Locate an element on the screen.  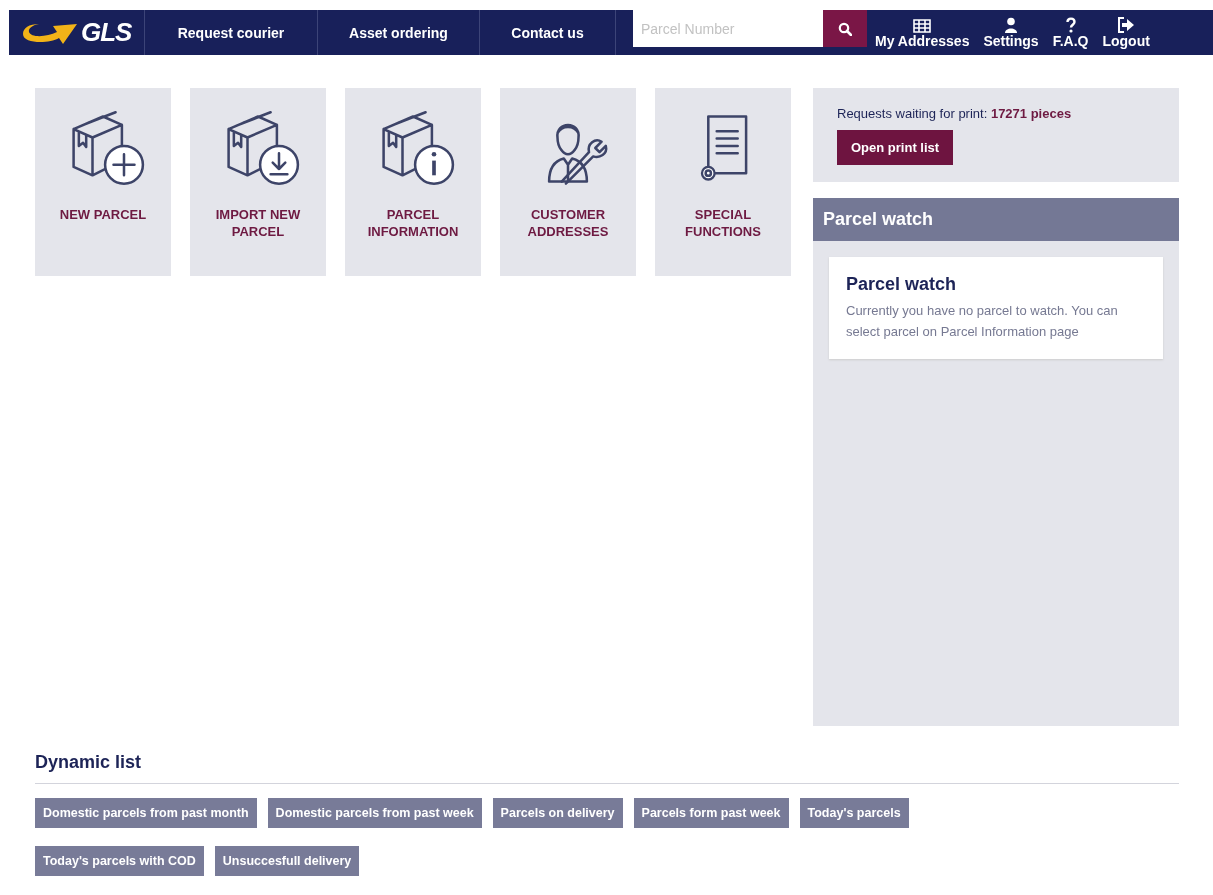
print-status-text: Requests waiting for print: 17271 pieces is located at coordinates (954, 113).